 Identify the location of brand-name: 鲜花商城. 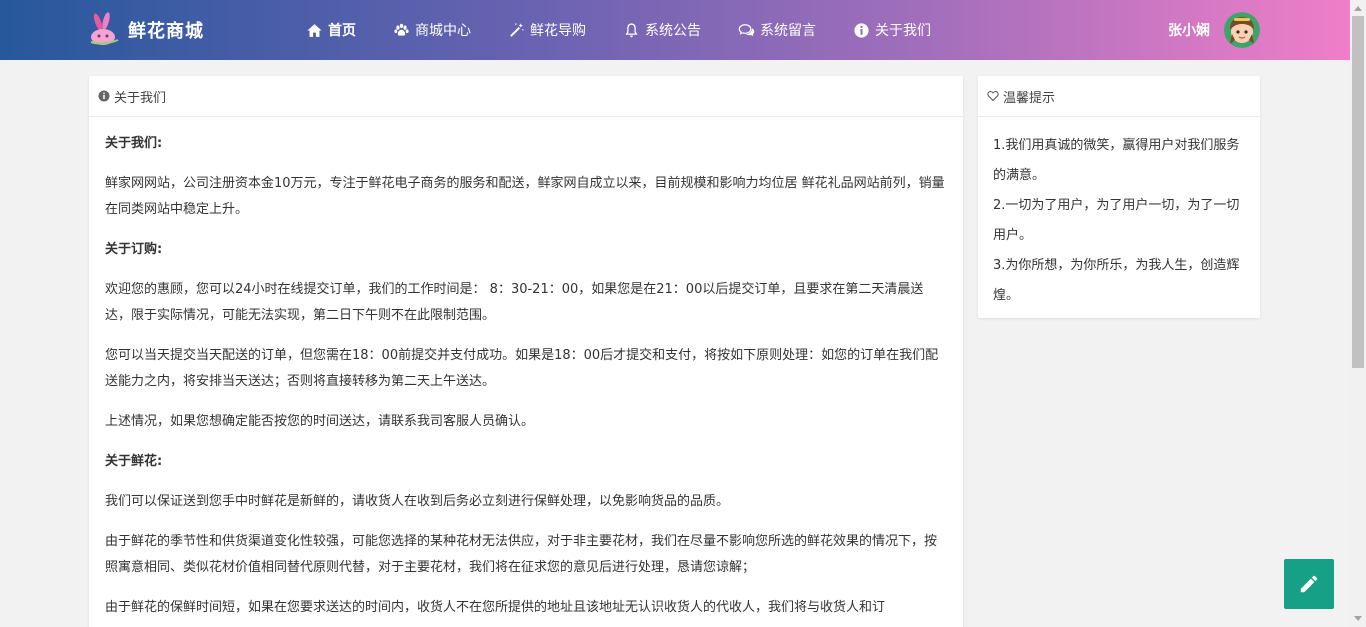
(166, 31).